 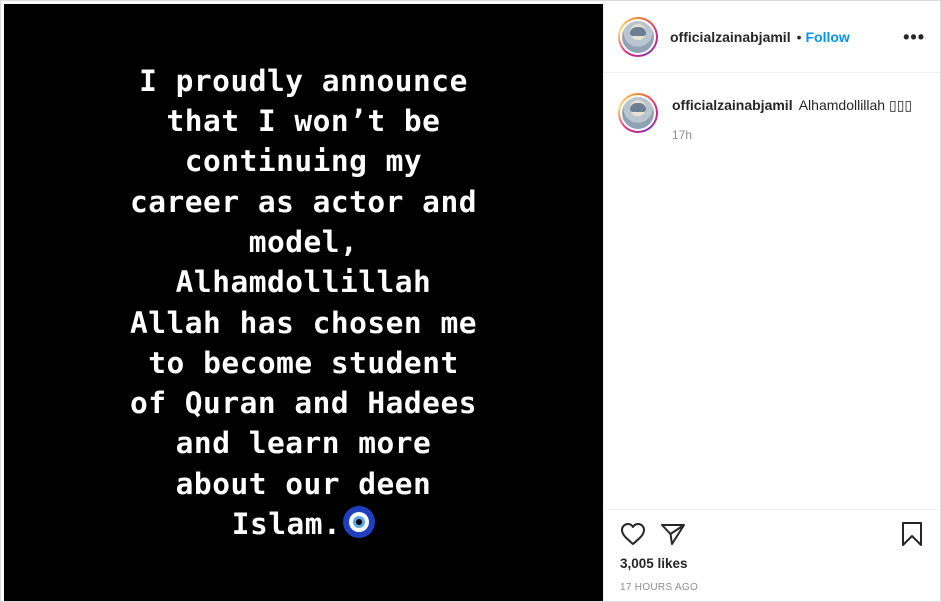 I want to click on caption-timestamp: 17h, so click(x=792, y=135).